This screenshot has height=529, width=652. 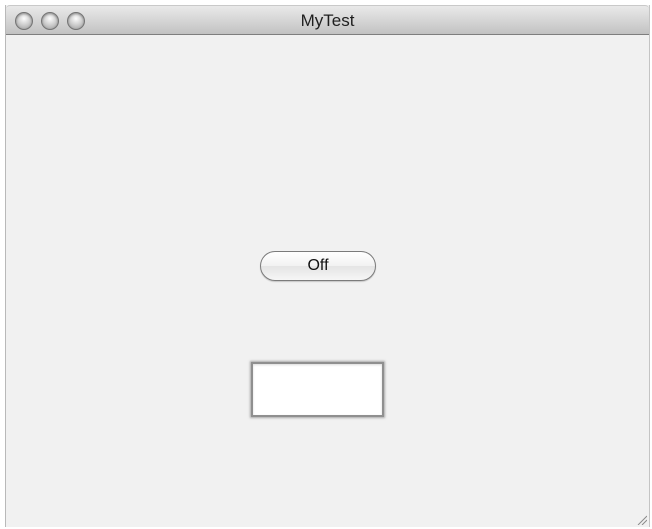 I want to click on window-title: MyTest, so click(x=327, y=20).